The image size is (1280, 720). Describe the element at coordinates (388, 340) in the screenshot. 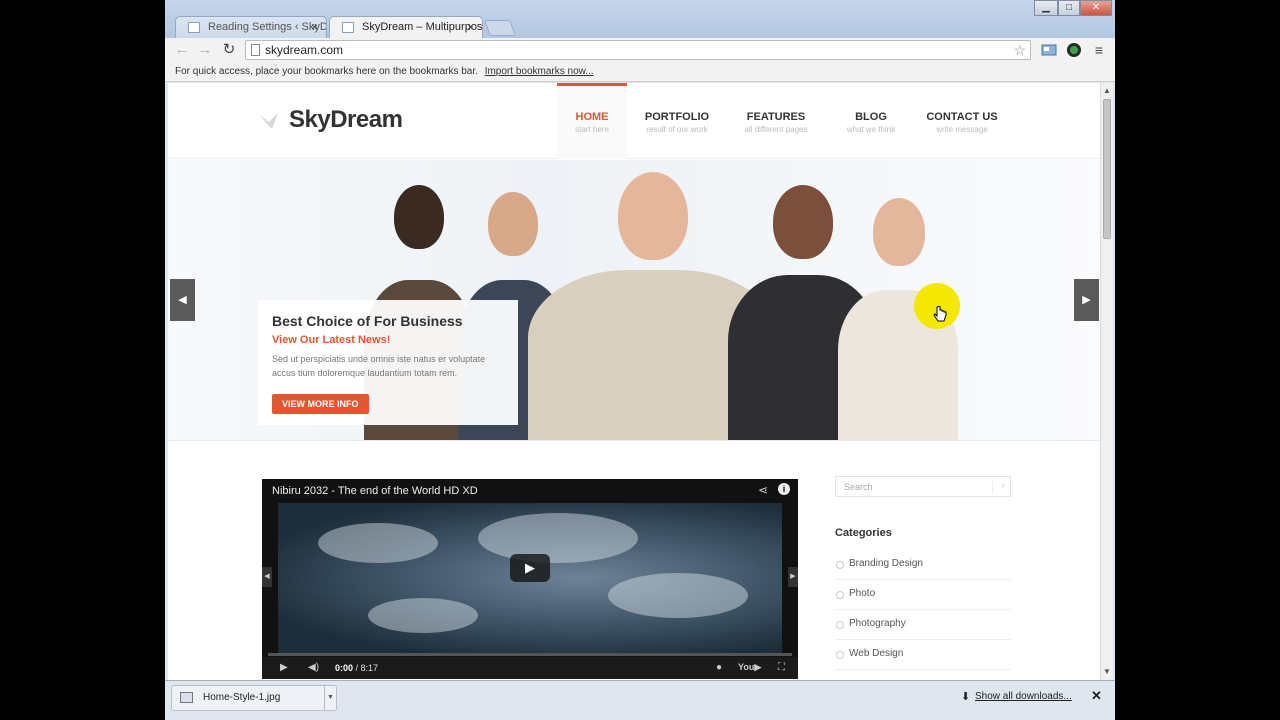

I see `caption-subtitle: View Our Latest News!` at that location.